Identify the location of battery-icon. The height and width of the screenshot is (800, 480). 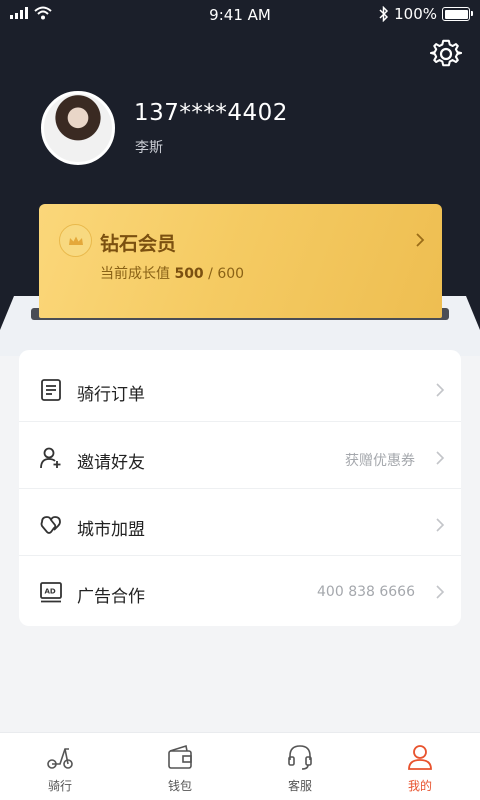
(457, 14).